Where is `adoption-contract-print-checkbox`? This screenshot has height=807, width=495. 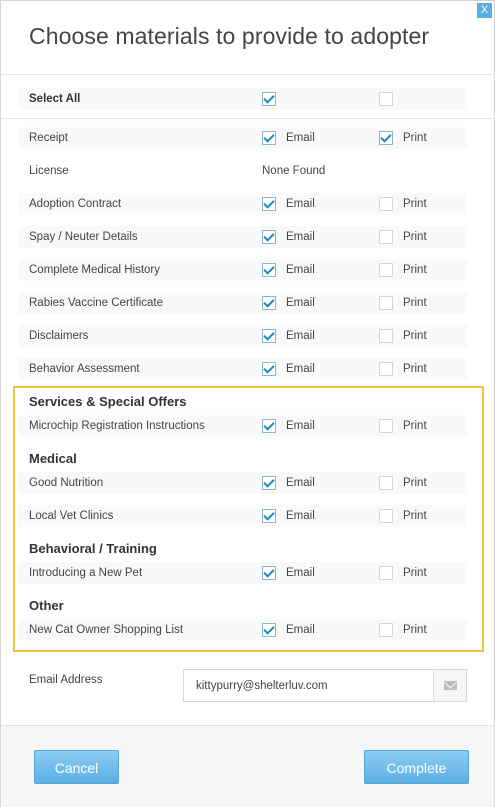
adoption-contract-print-checkbox is located at coordinates (386, 204).